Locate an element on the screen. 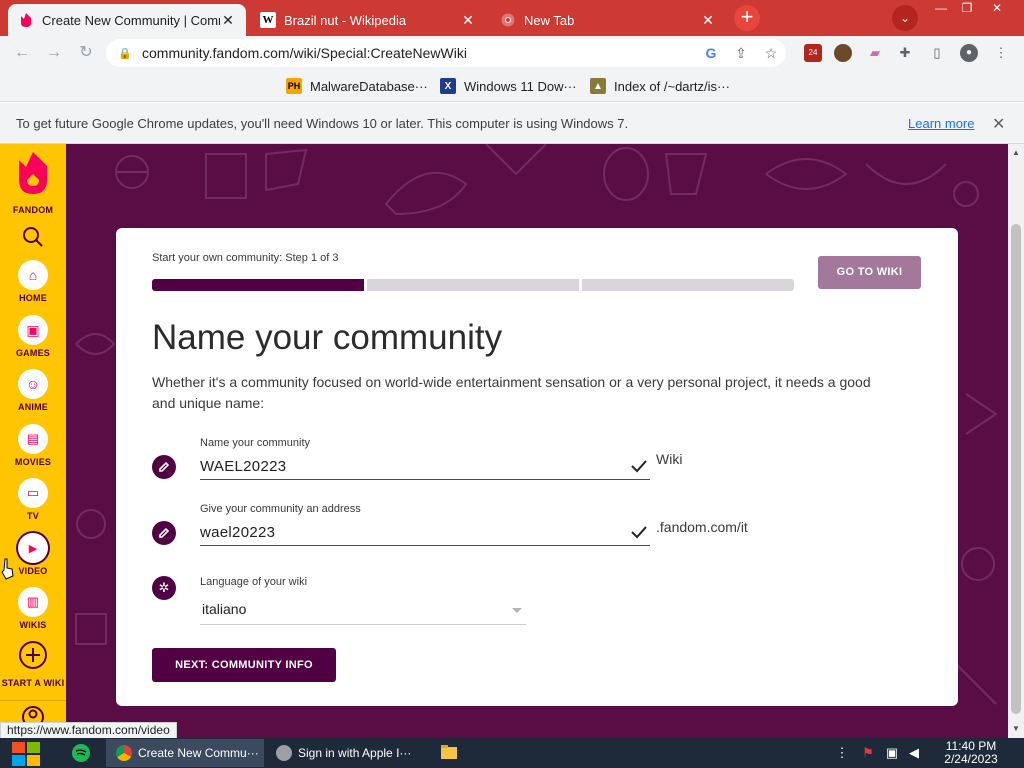 Image resolution: width=1024 pixels, height=768 pixels. lock-icon: 🔒 is located at coordinates (125, 53).